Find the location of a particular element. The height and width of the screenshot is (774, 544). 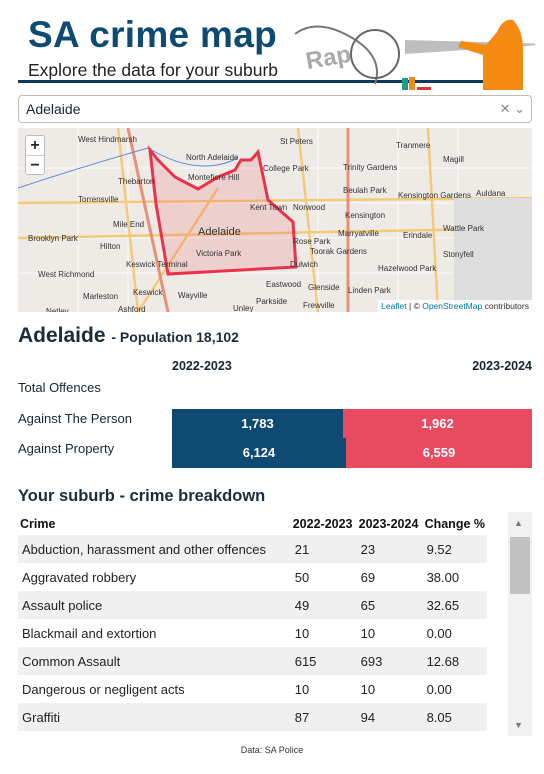

table-cell: 32.65 is located at coordinates (454, 605).